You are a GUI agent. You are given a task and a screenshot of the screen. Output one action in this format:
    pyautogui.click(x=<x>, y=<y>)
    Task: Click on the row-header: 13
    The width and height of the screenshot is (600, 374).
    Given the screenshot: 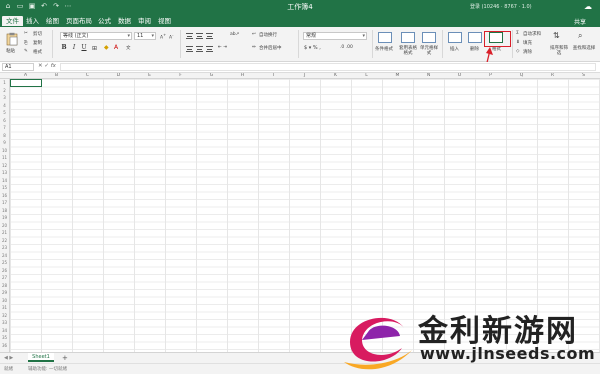 What is the action you would take?
    pyautogui.click(x=4, y=172)
    